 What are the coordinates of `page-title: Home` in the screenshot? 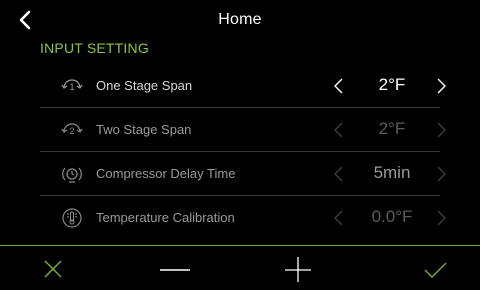 It's located at (240, 19).